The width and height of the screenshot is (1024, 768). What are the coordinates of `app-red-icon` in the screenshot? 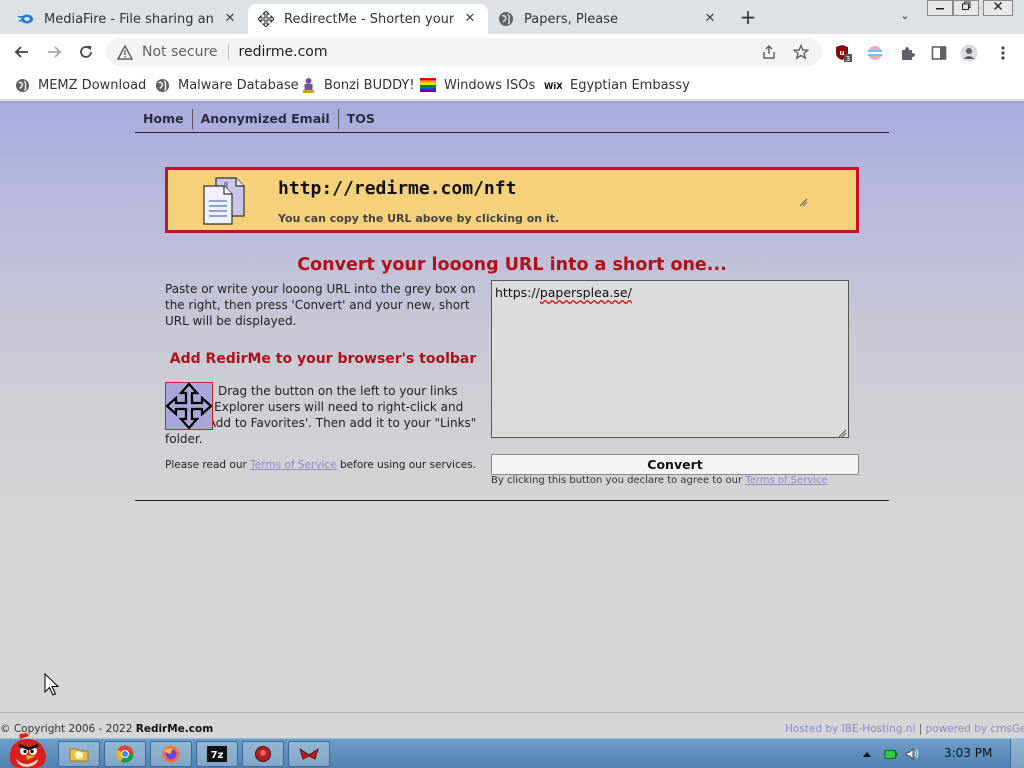 It's located at (263, 754).